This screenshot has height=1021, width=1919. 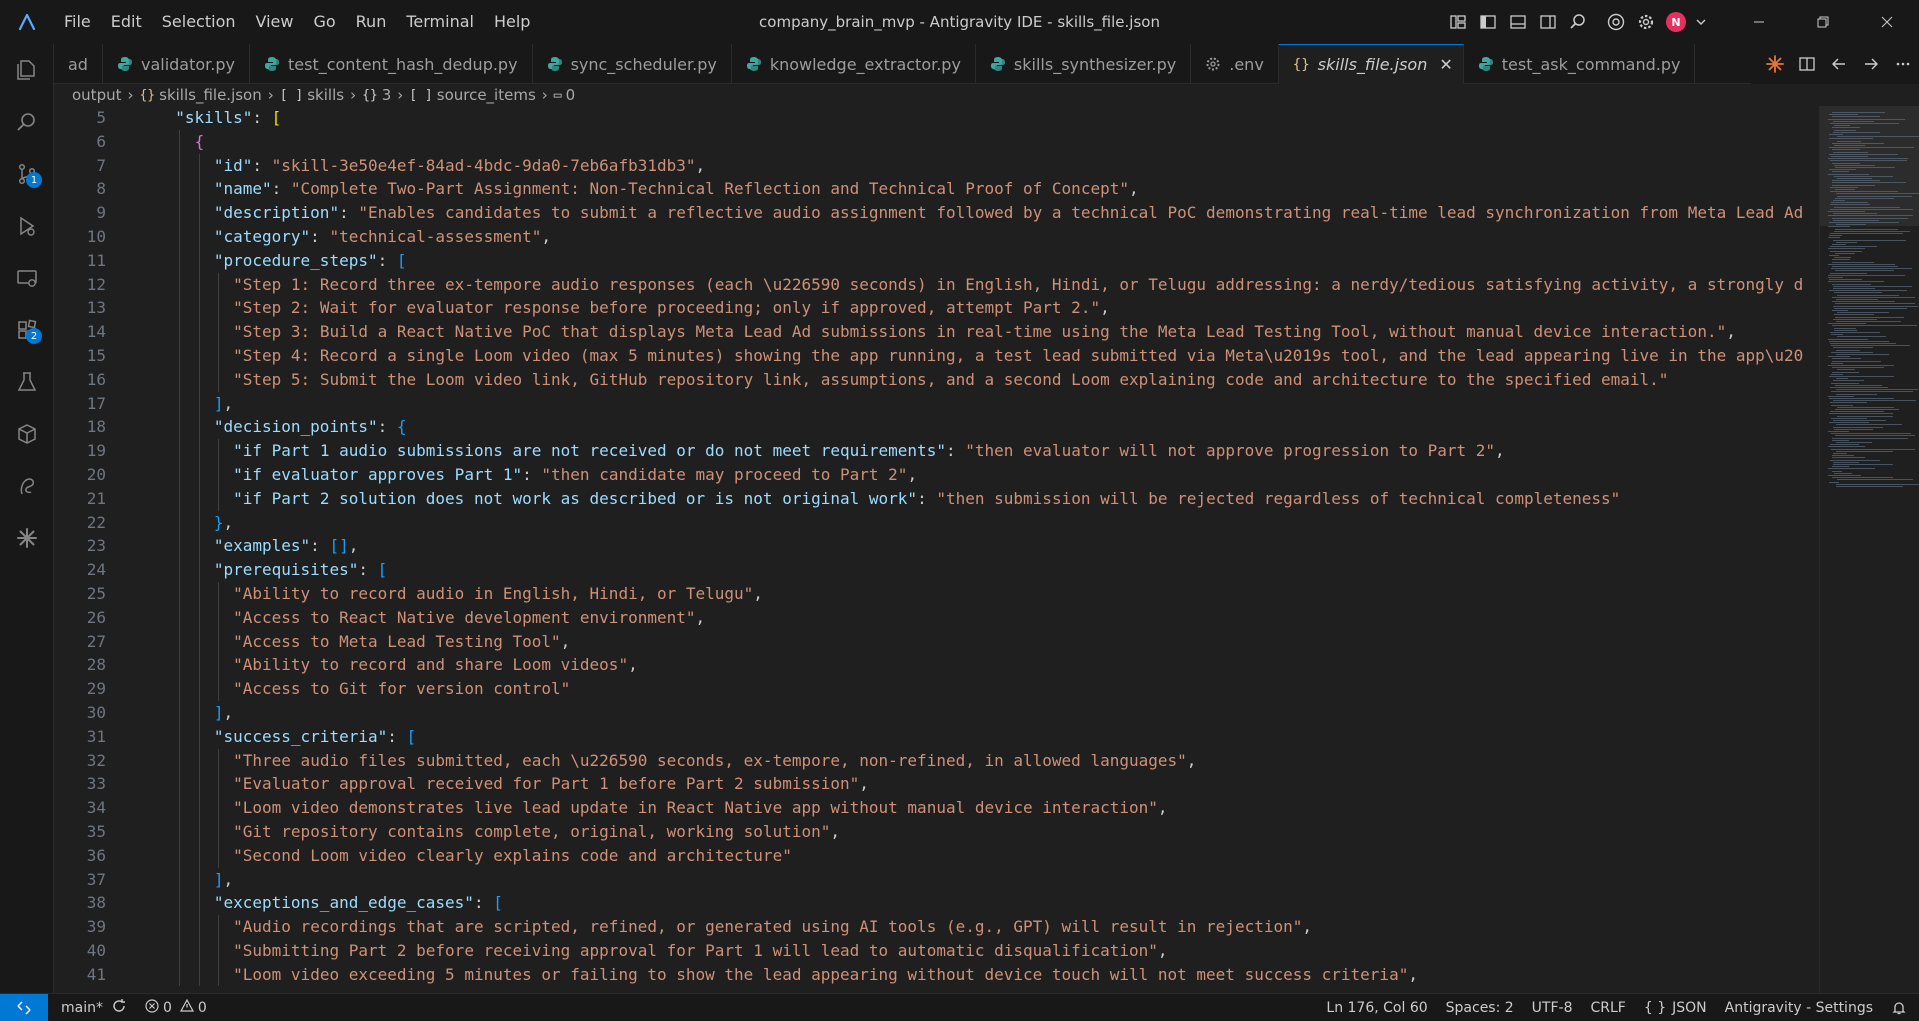 What do you see at coordinates (1807, 64) in the screenshot?
I see `split-editor-icon` at bounding box center [1807, 64].